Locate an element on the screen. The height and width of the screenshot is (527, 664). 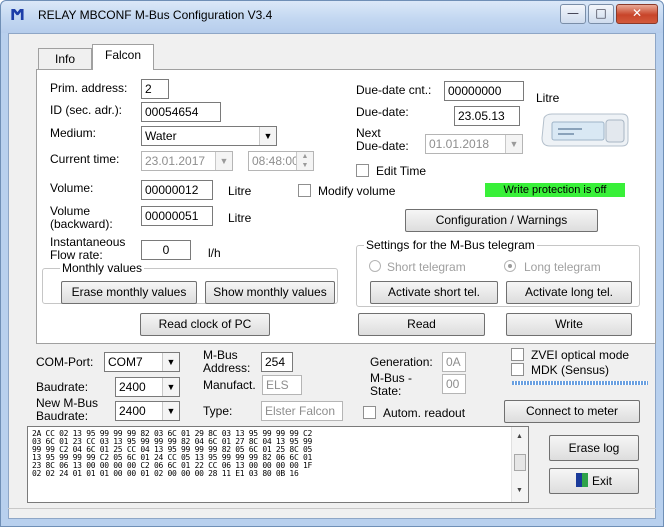
prim-address-label: Prim. address: is located at coordinates (89, 88).